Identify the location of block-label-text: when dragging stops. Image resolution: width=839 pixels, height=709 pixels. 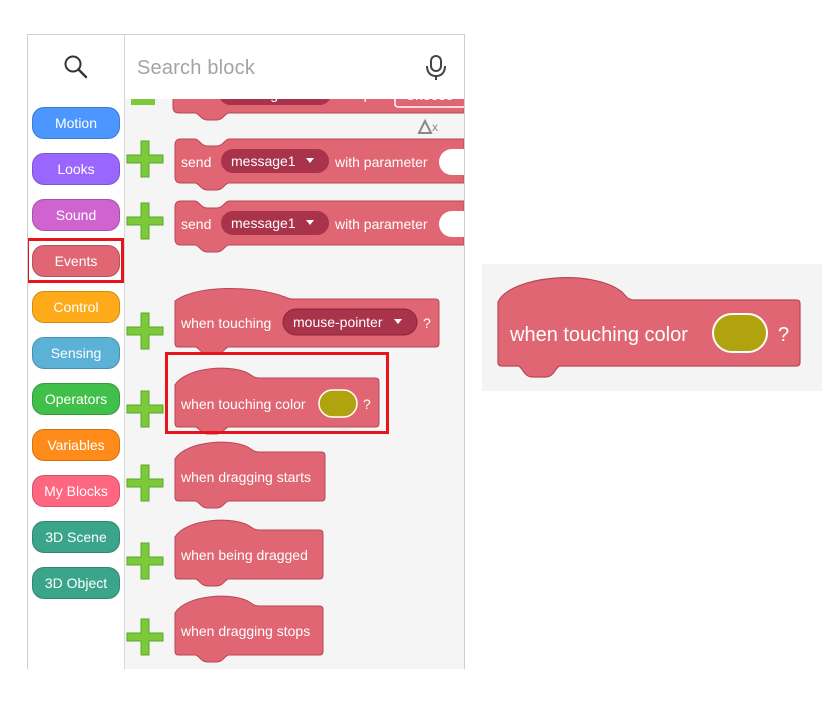
(245, 631).